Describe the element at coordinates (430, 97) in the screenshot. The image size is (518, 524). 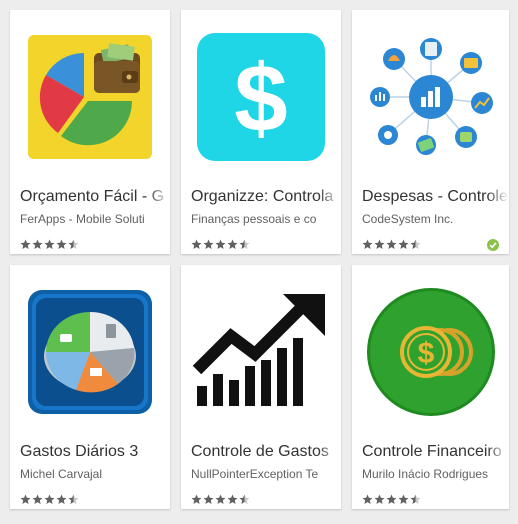
I see `finance-hub-icon` at that location.